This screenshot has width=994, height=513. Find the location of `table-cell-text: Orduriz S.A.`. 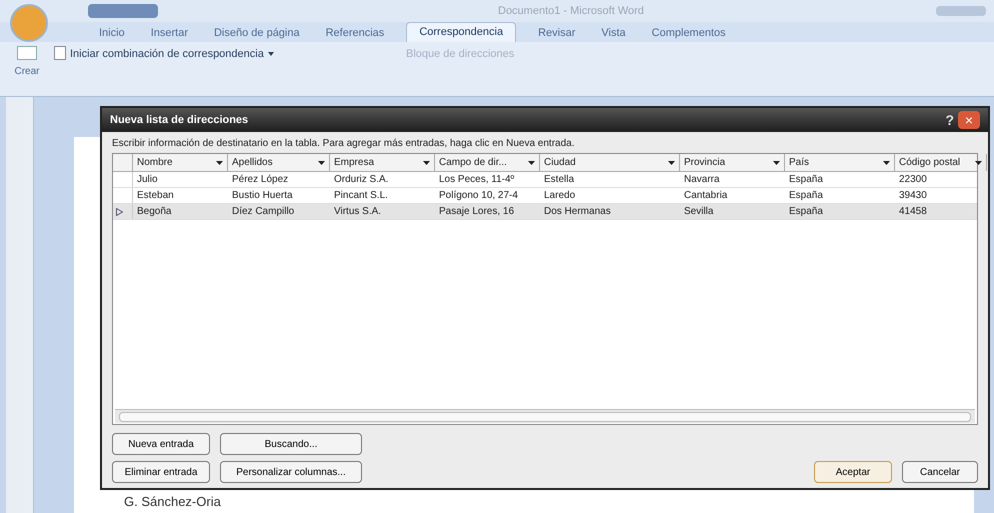

table-cell-text: Orduriz S.A. is located at coordinates (361, 180).